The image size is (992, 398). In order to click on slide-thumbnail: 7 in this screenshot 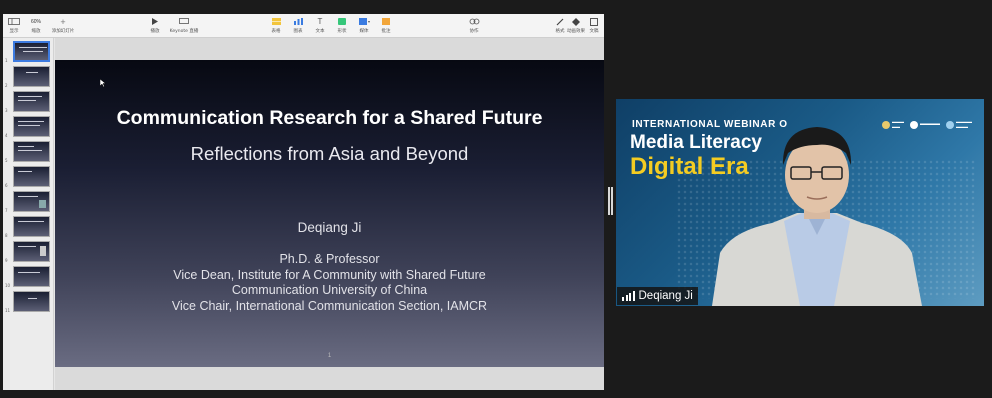, I will do `click(29, 202)`.